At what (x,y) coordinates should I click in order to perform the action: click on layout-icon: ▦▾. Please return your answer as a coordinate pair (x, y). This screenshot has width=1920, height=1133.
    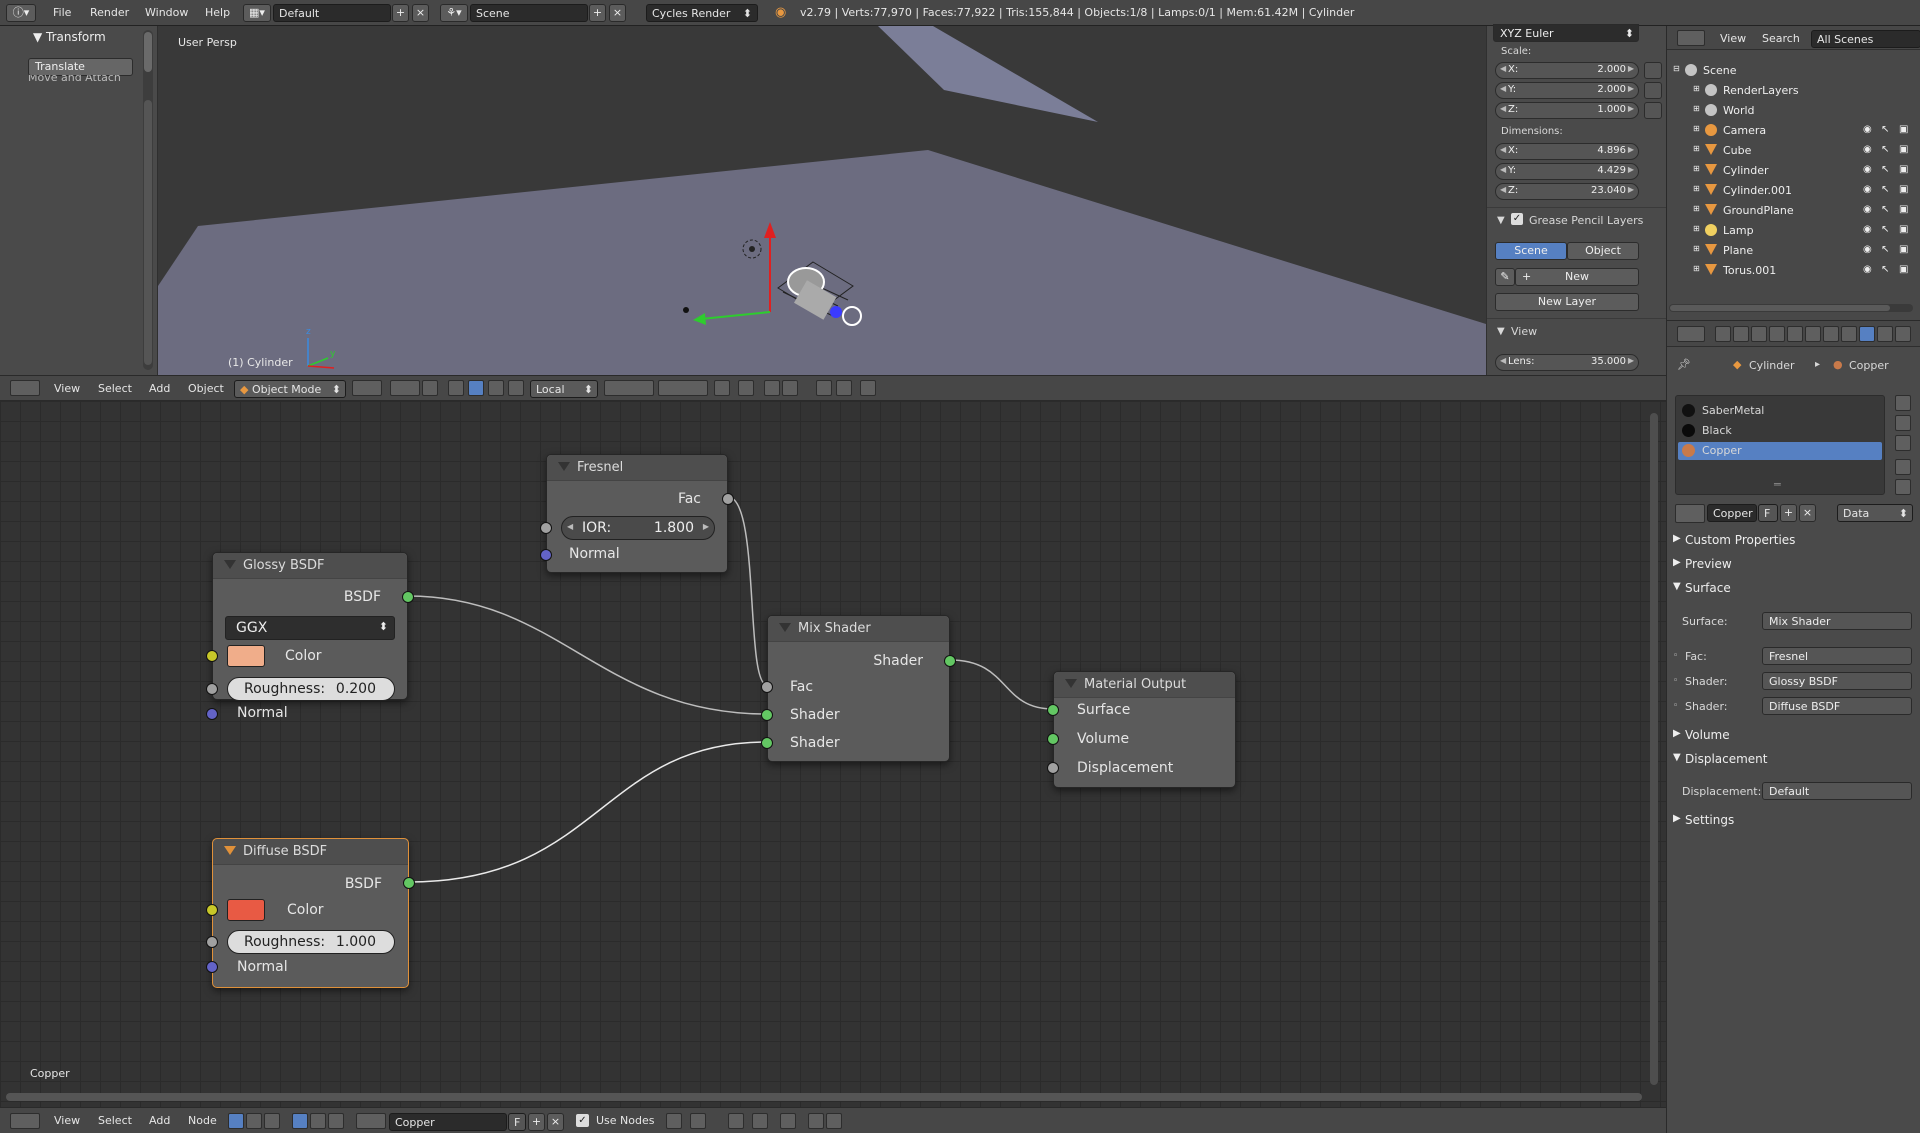
    Looking at the image, I should click on (257, 13).